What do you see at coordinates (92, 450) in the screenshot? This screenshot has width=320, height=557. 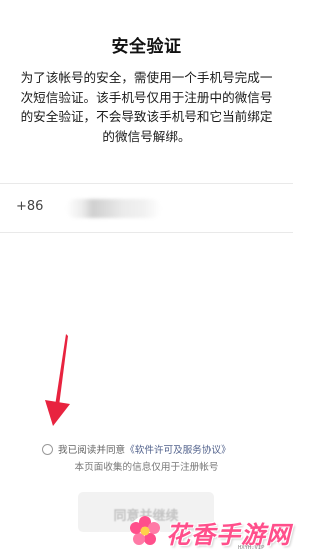 I see `agreement-prefix: 我已阅读并同意` at bounding box center [92, 450].